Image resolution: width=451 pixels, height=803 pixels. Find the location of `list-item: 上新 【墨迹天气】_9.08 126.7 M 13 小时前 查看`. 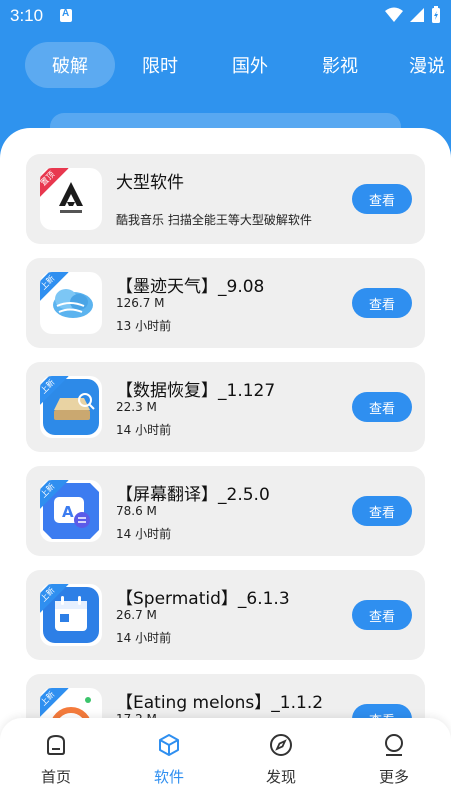

list-item: 上新 【墨迹天气】_9.08 126.7 M 13 小时前 查看 is located at coordinates (225, 303).